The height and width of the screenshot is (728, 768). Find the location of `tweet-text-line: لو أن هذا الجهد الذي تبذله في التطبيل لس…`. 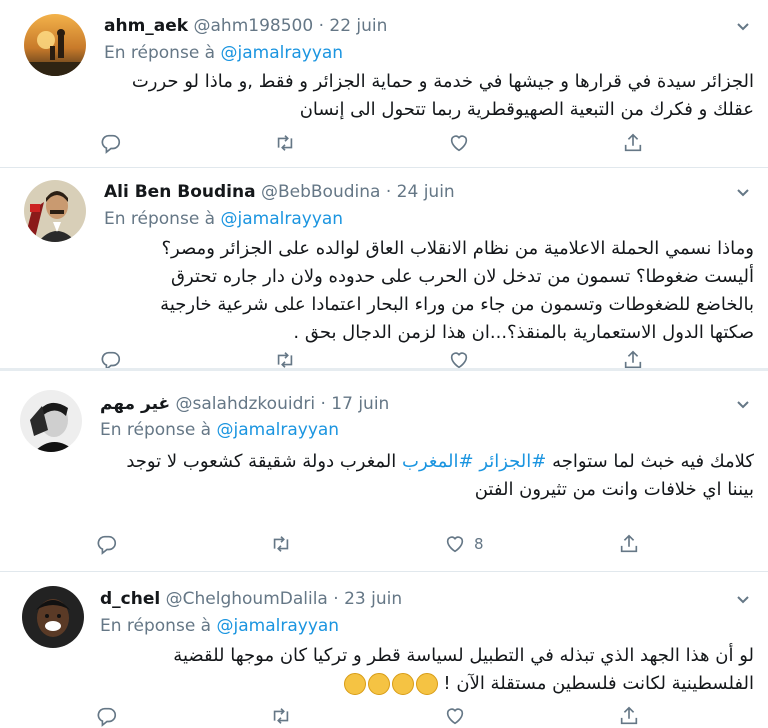

tweet-text-line: لو أن هذا الجهد الذي تبذله في التطبيل لس… is located at coordinates (463, 655).